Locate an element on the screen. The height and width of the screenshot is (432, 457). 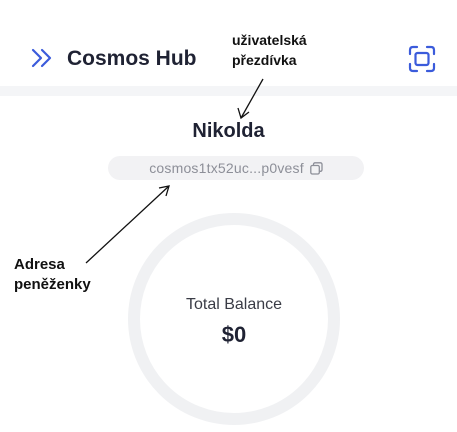
wallet-annotation-line1: Adresa is located at coordinates (39, 264).